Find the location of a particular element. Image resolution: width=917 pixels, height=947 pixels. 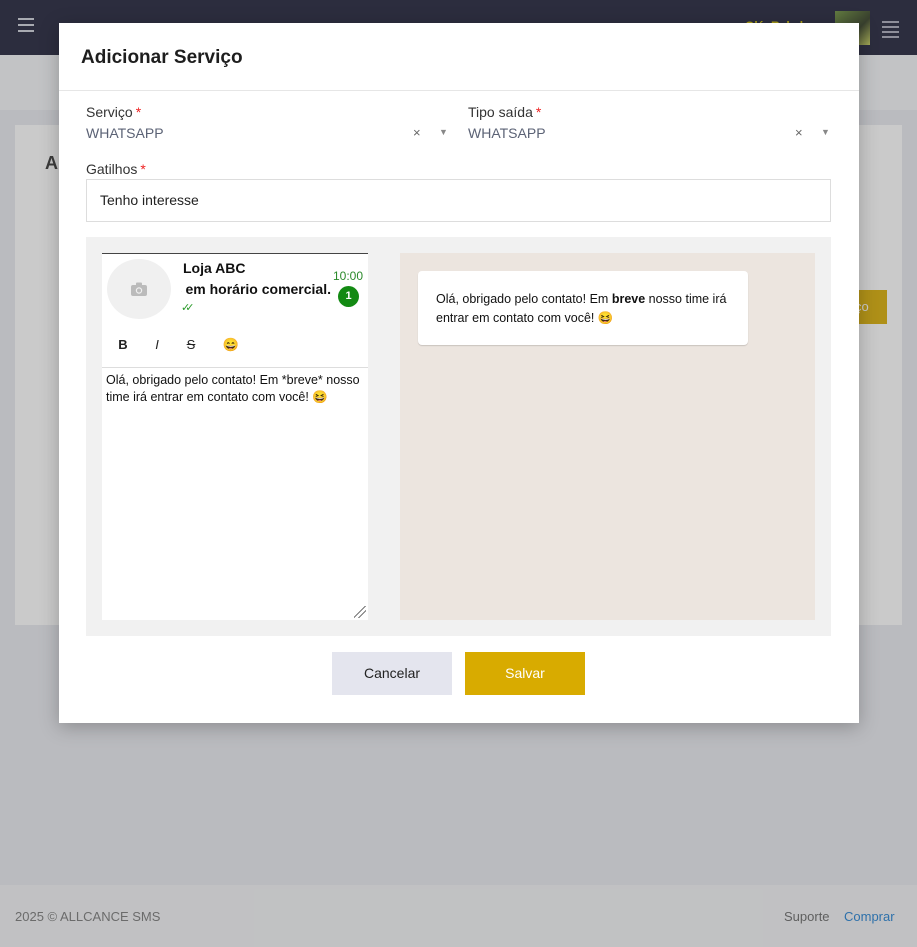

gatilhos-label: Gatilhos * is located at coordinates (116, 169).